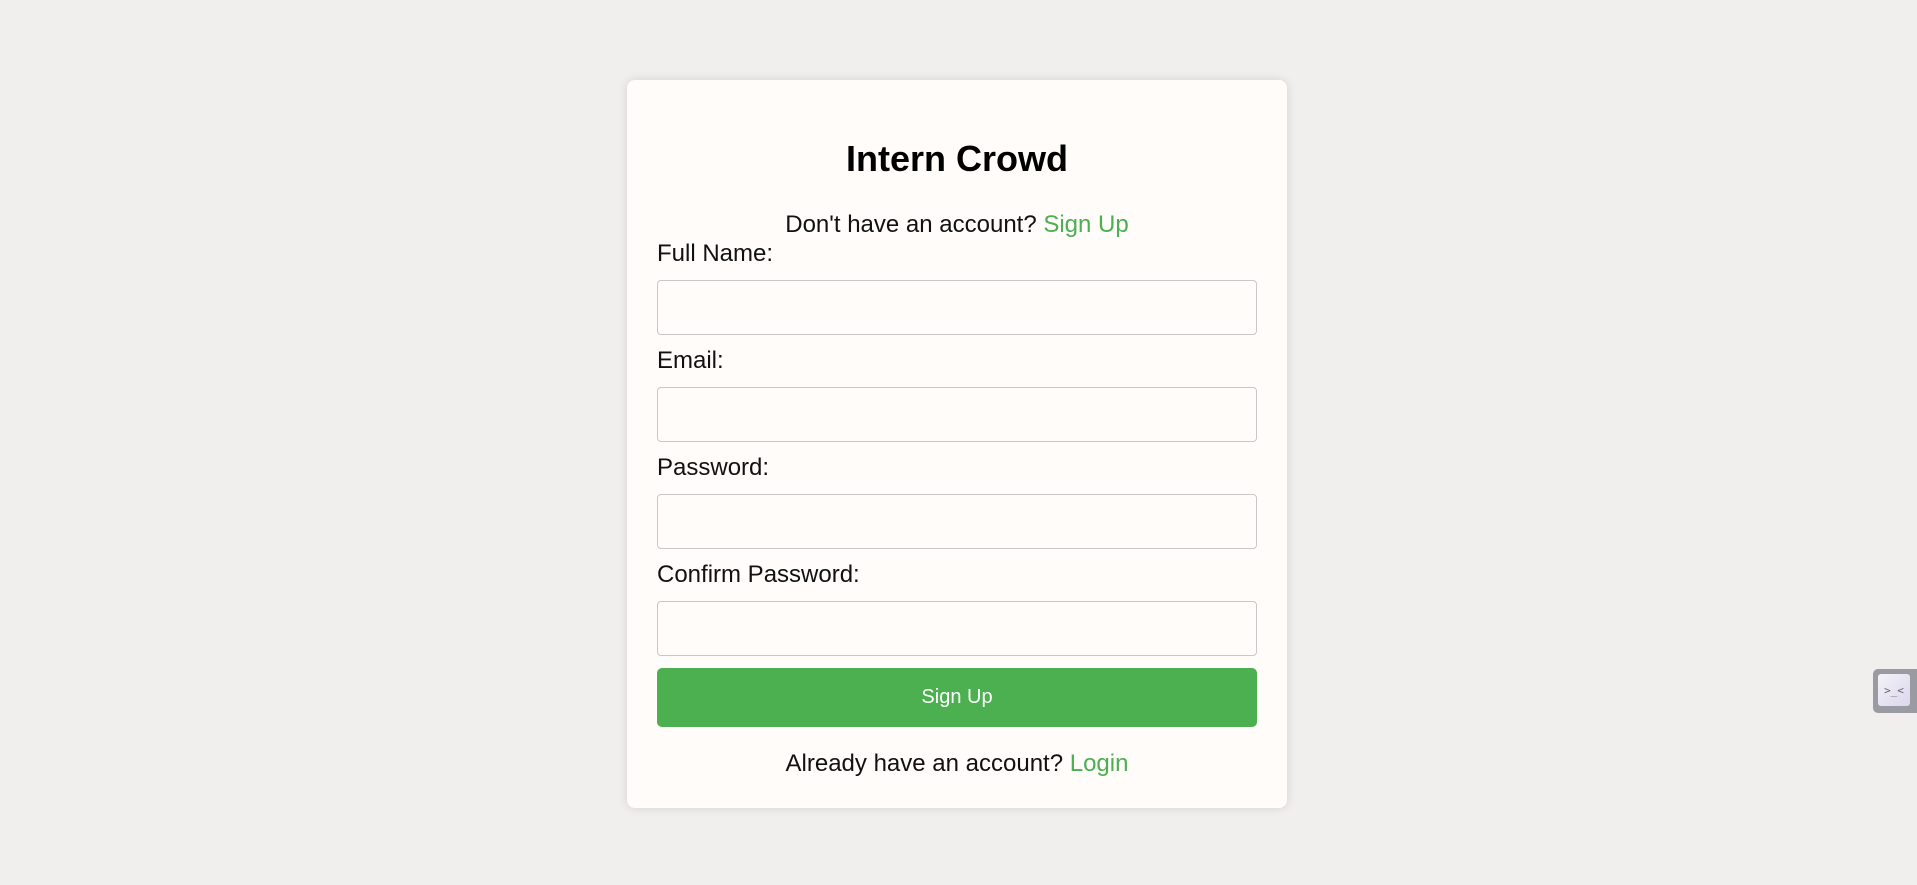 This screenshot has width=1917, height=885. I want to click on signup-link: Sign Up, so click(1085, 224).